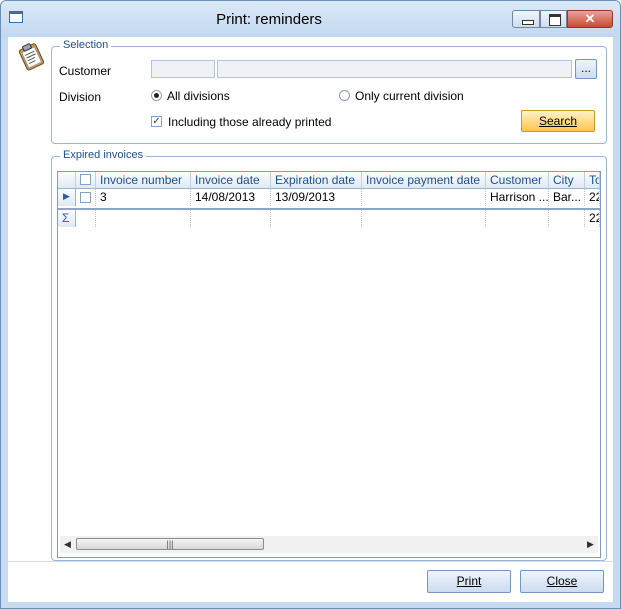  Describe the element at coordinates (344, 95) in the screenshot. I see `radio-current-division` at that location.